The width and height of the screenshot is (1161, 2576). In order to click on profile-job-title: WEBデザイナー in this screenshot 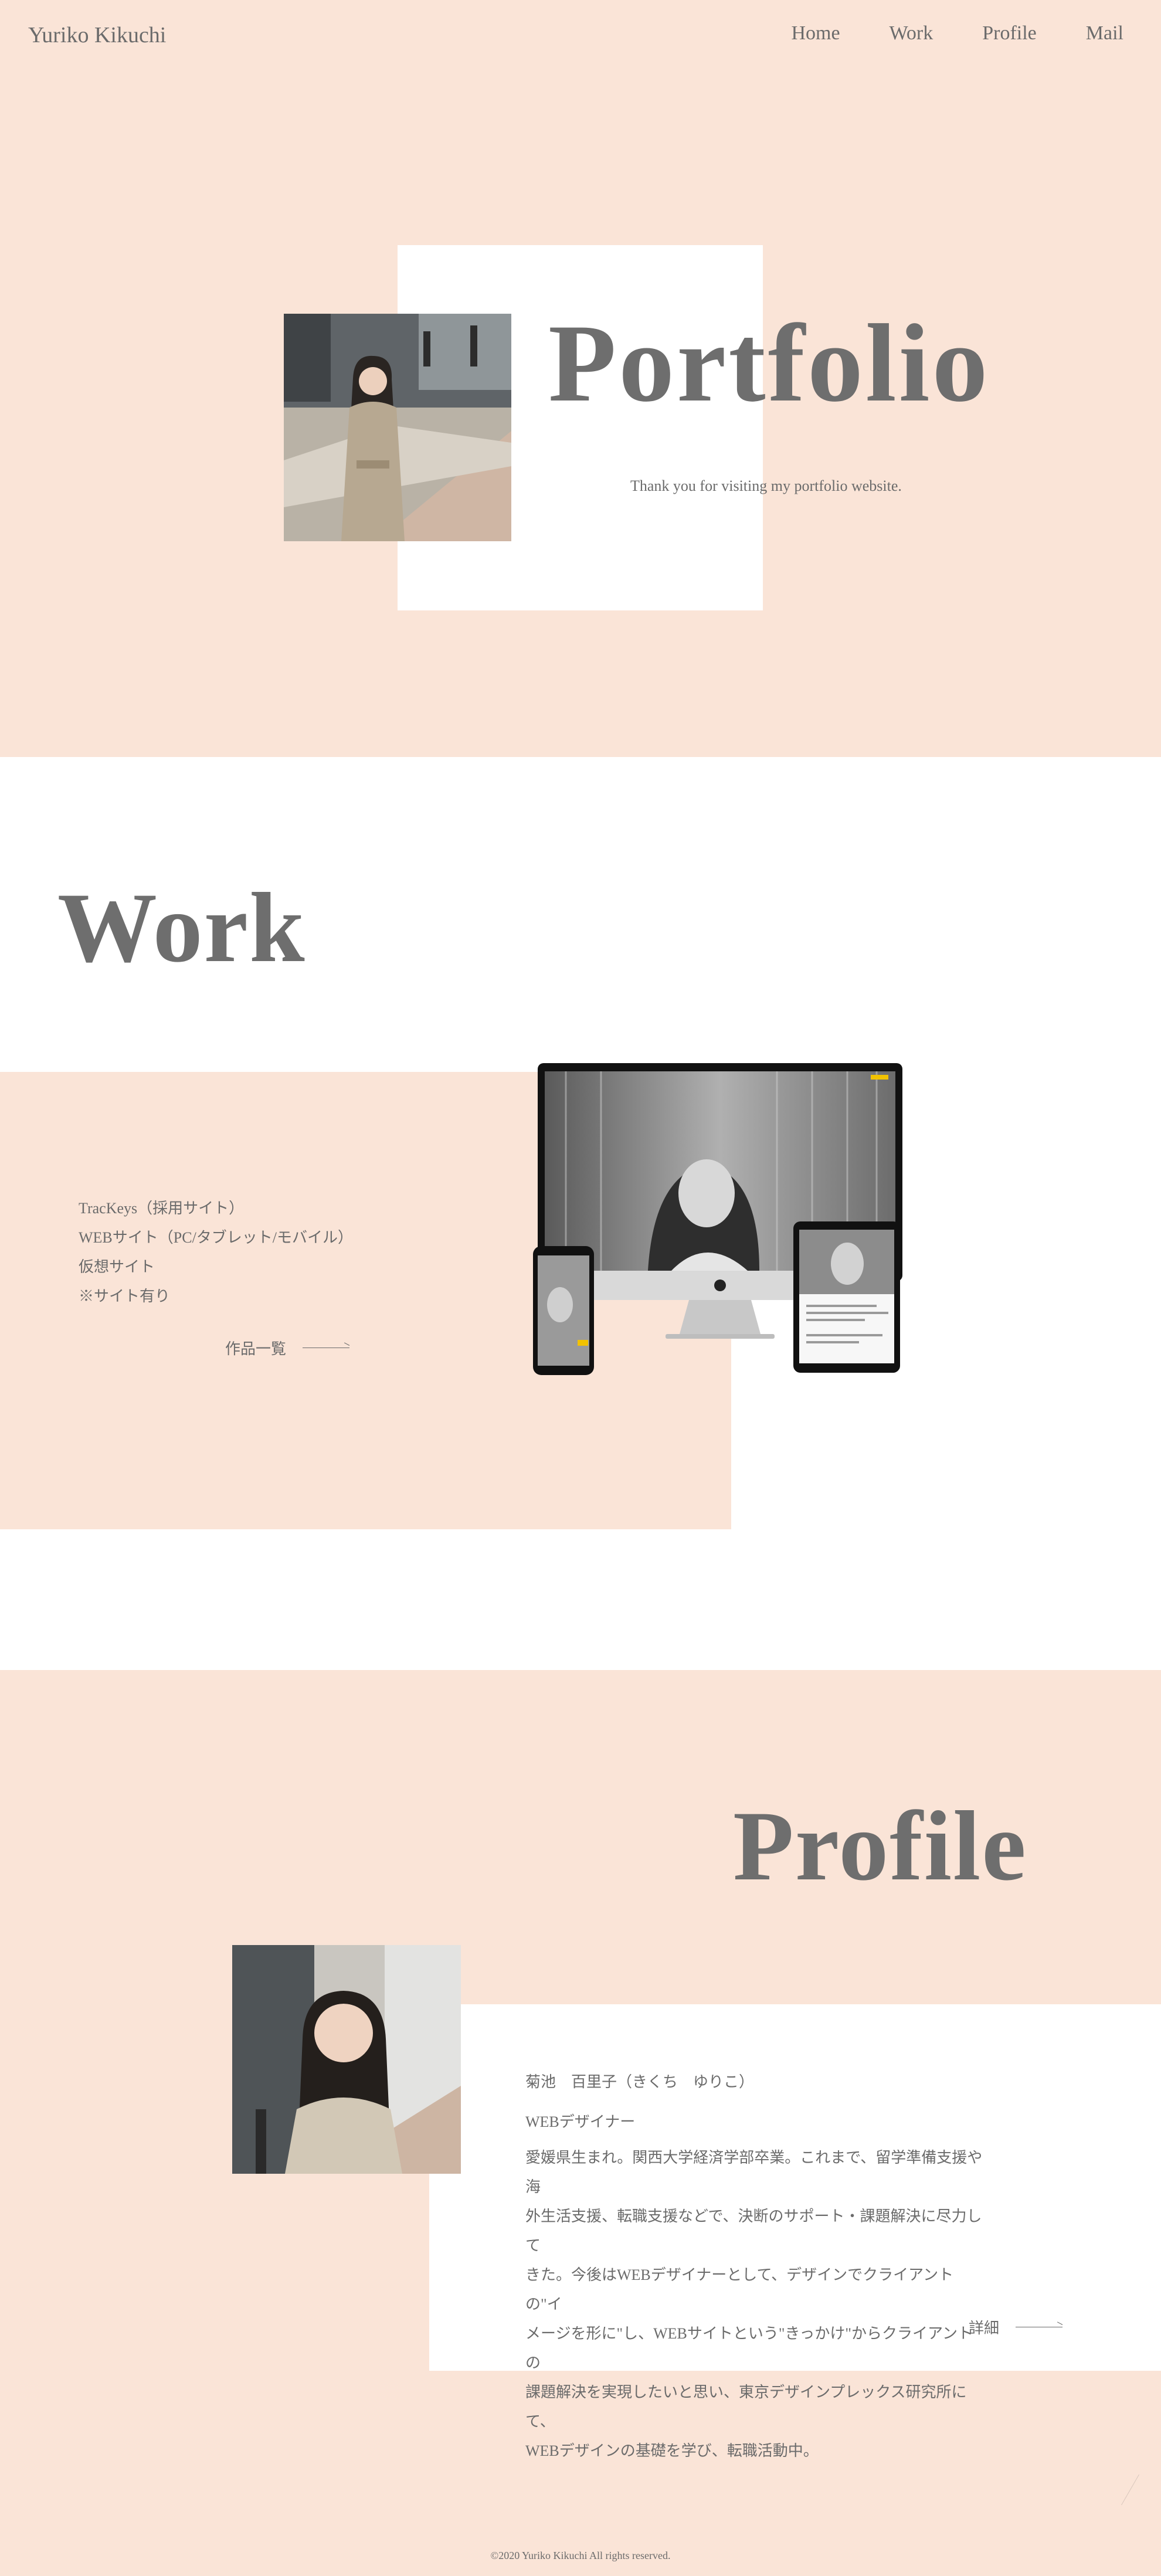, I will do `click(580, 2121)`.